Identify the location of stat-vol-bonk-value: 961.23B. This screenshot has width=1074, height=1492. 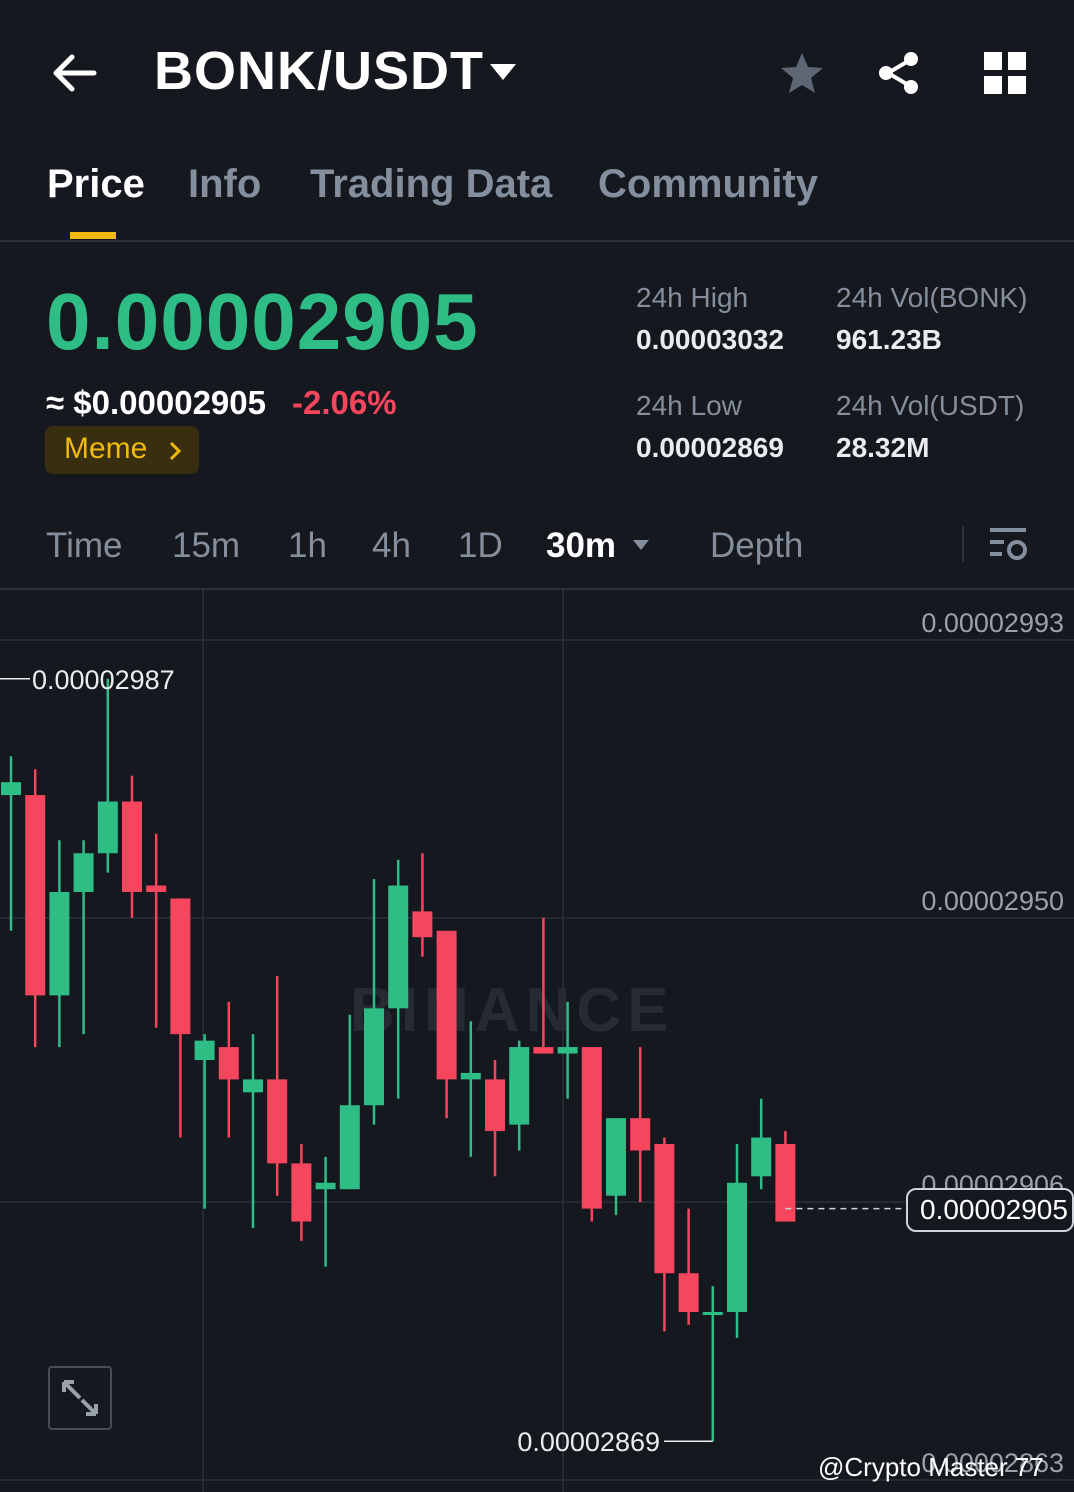
(889, 339).